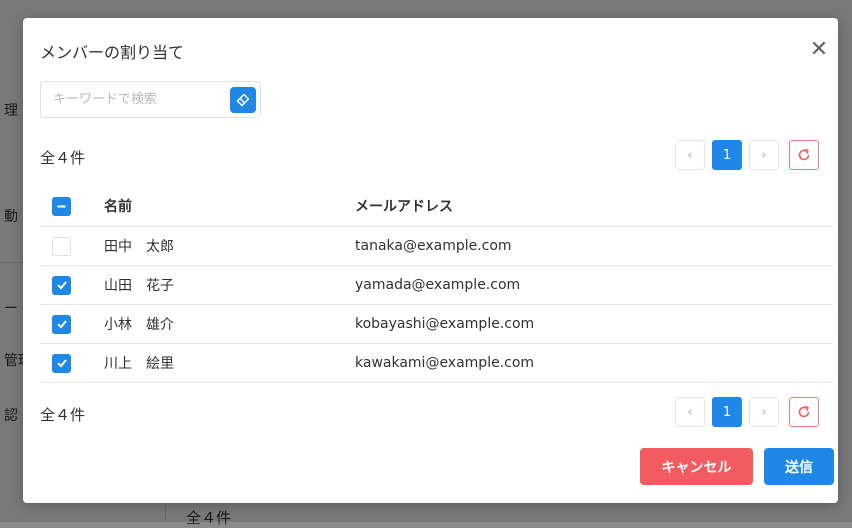 This screenshot has height=528, width=852. Describe the element at coordinates (445, 324) in the screenshot. I see `member-email: kobayashi@example.com` at that location.